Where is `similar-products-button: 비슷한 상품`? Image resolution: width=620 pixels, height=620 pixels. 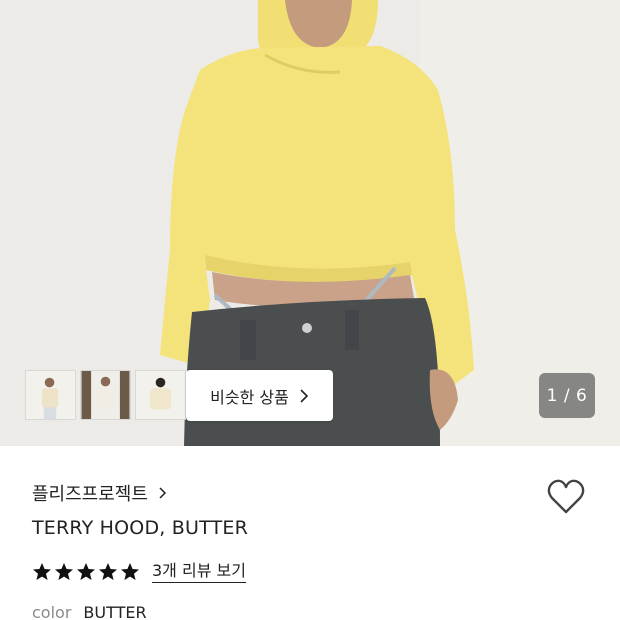 similar-products-button: 비슷한 상품 is located at coordinates (259, 395).